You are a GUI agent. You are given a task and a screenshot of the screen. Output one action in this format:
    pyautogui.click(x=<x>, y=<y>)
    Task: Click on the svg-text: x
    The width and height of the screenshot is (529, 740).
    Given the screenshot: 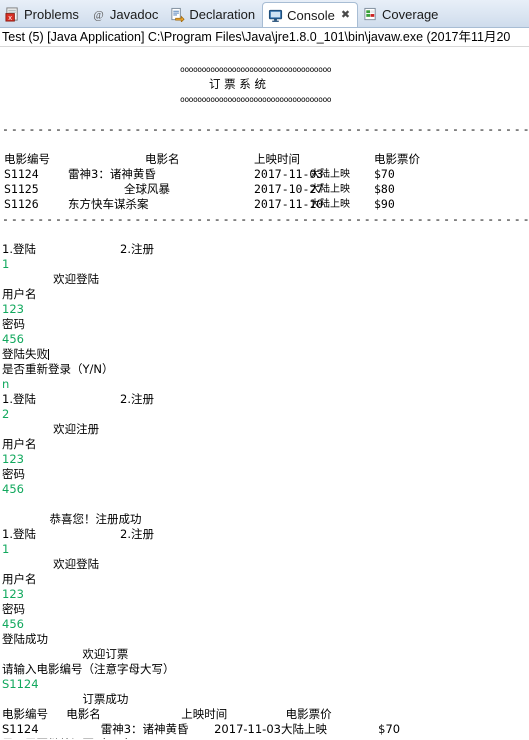 What is the action you would take?
    pyautogui.click(x=10, y=17)
    